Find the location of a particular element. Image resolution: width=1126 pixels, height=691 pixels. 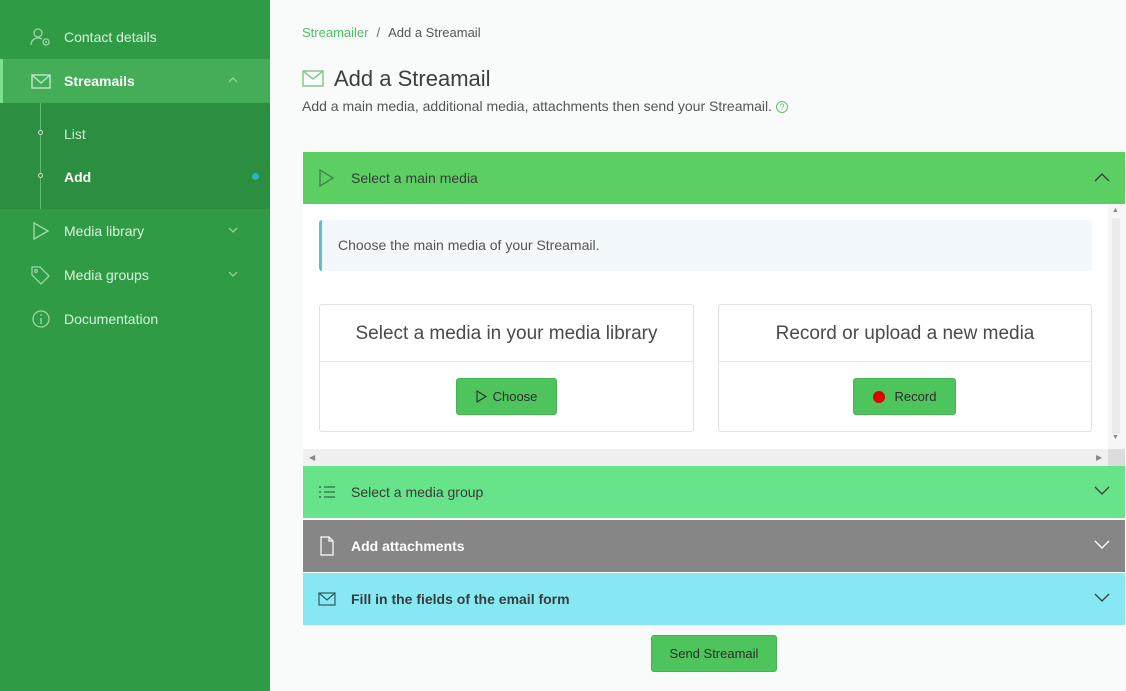

breadcrumb-current: Add a Streamail is located at coordinates (434, 32).